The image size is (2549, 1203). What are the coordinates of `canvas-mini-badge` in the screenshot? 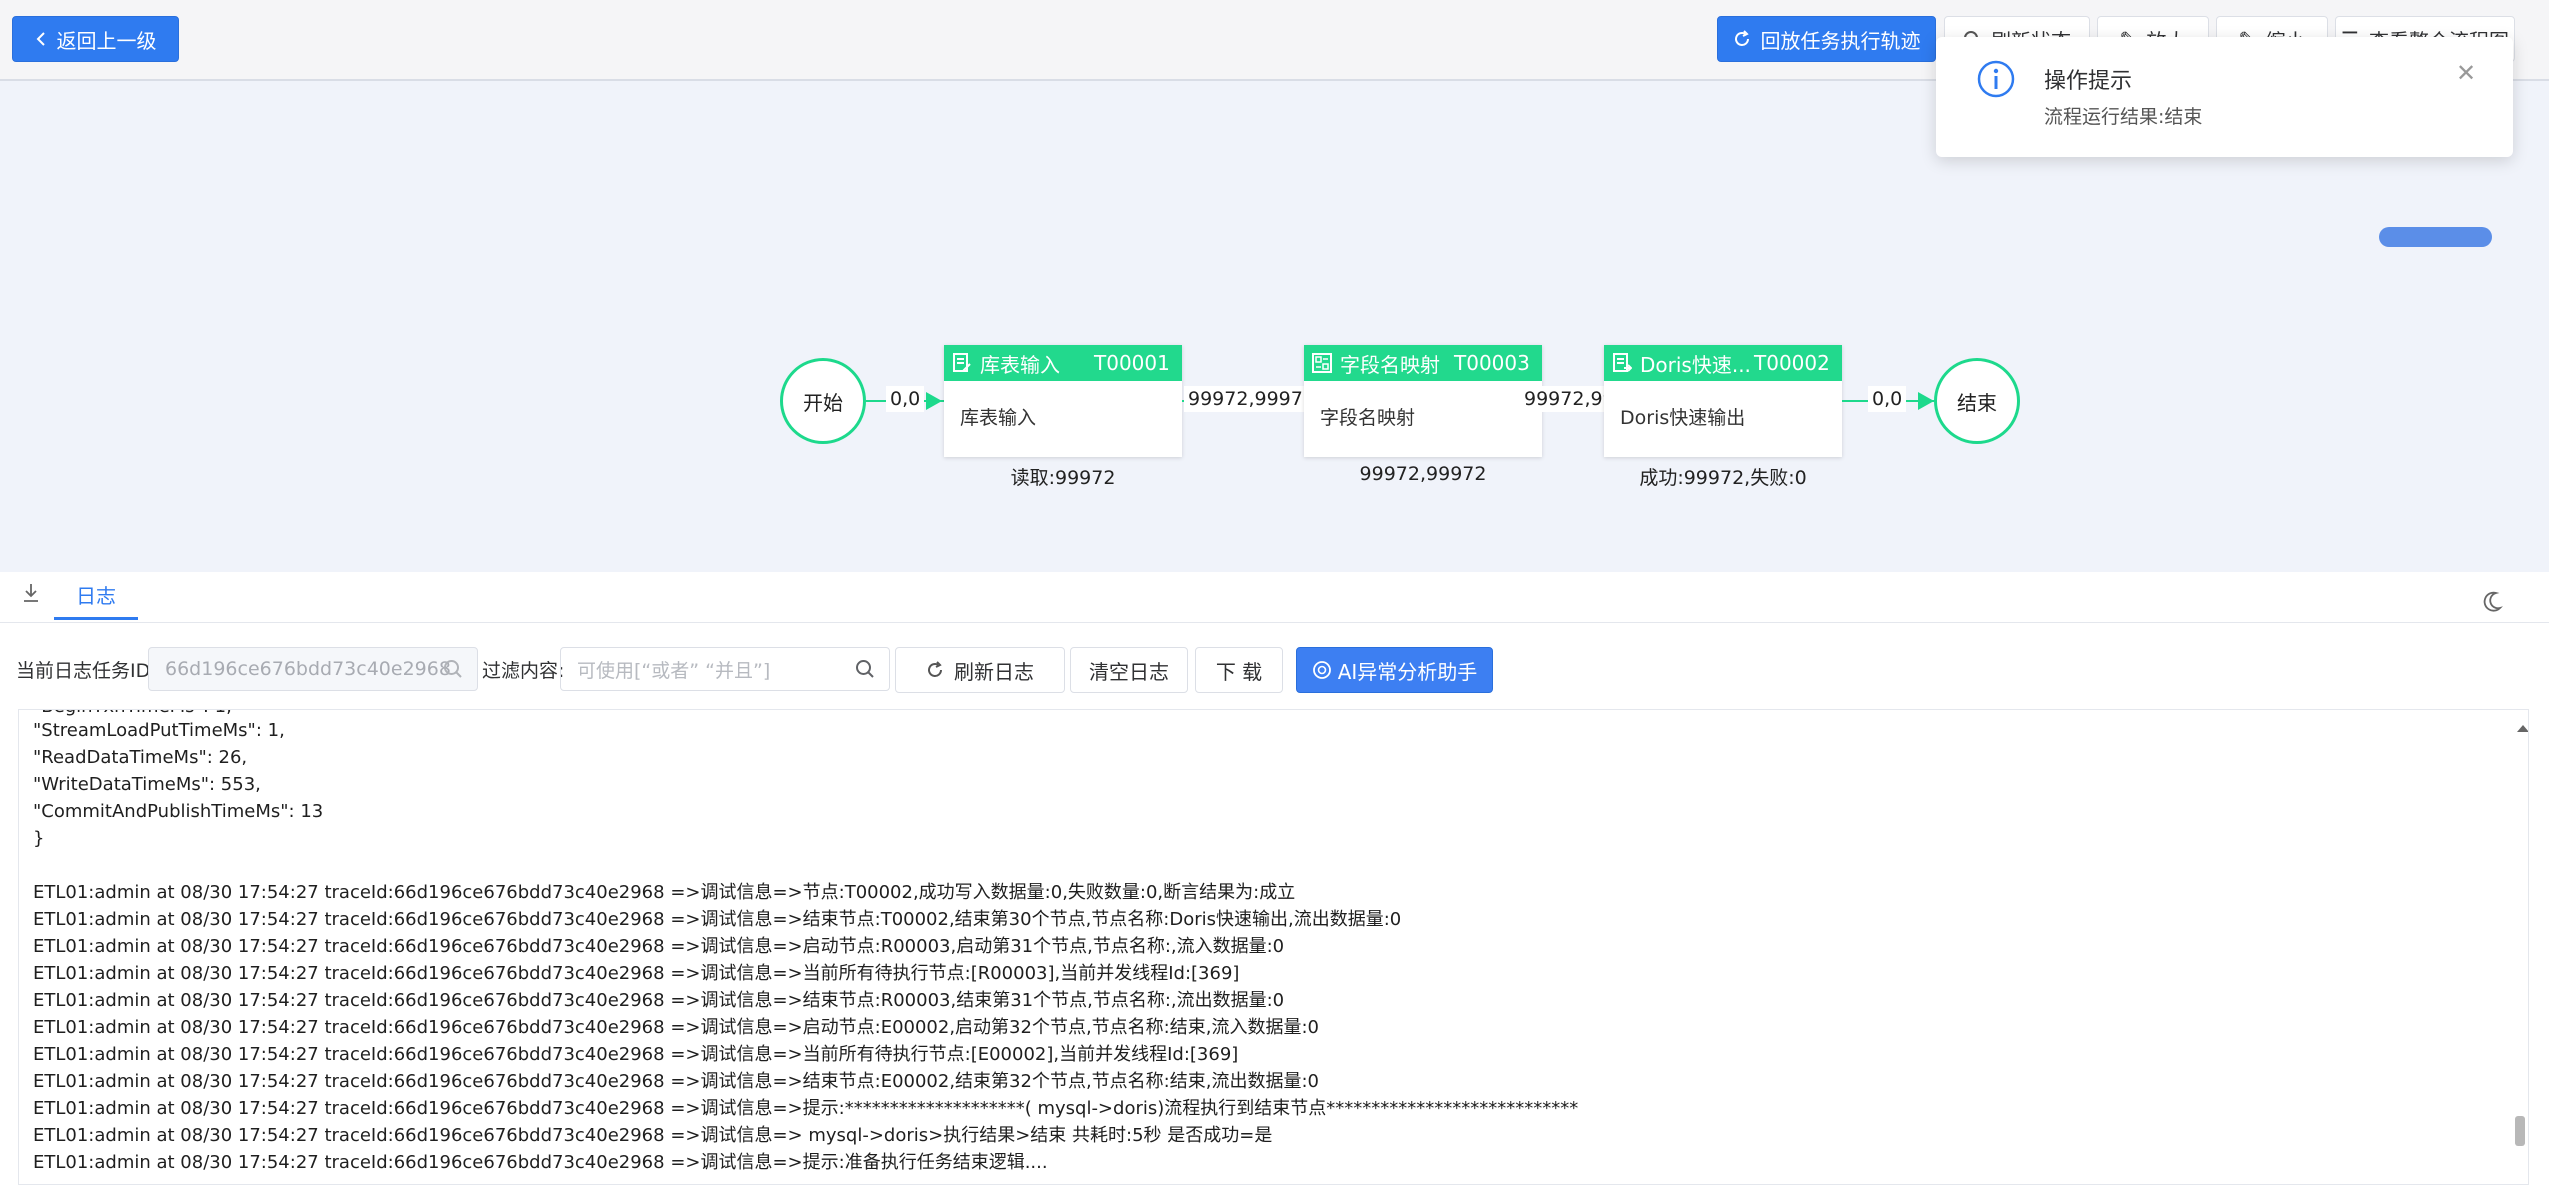 It's located at (2435, 237).